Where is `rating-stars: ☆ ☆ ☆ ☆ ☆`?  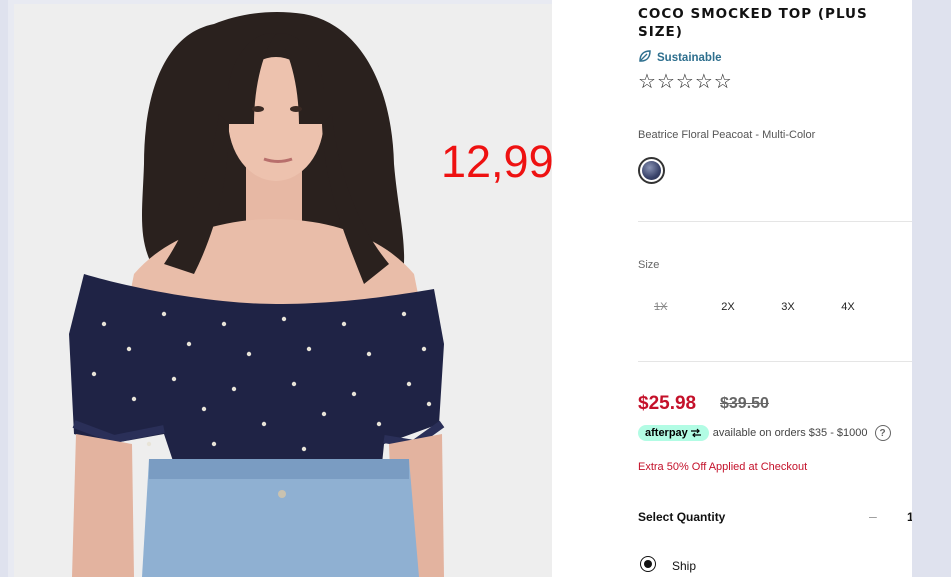
rating-stars: ☆ ☆ ☆ ☆ ☆ is located at coordinates (685, 82).